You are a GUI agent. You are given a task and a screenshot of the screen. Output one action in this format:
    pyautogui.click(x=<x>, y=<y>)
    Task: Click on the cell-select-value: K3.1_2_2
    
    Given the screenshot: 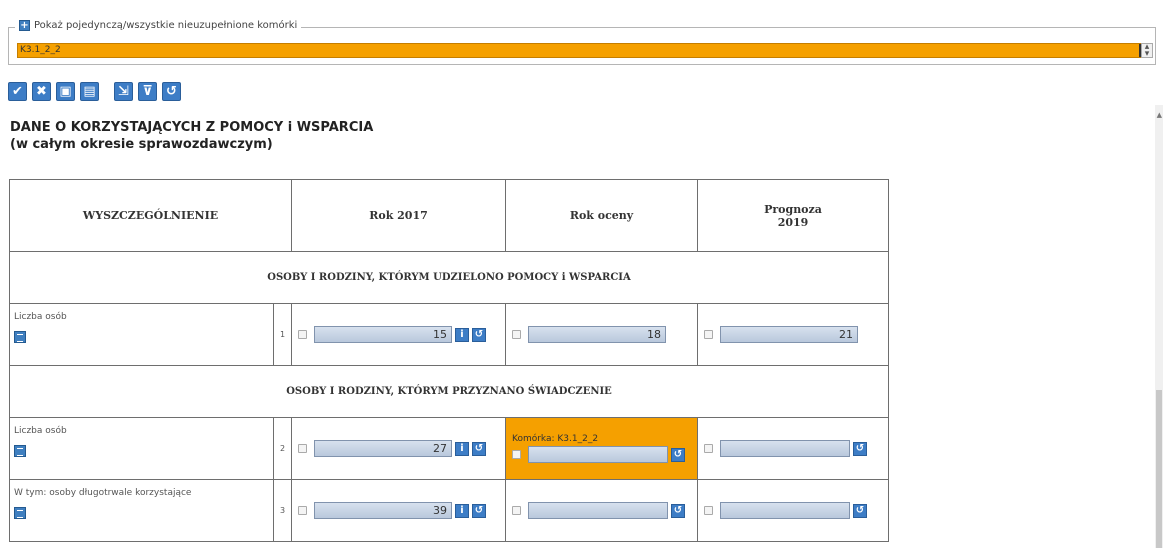 What is the action you would take?
    pyautogui.click(x=40, y=50)
    